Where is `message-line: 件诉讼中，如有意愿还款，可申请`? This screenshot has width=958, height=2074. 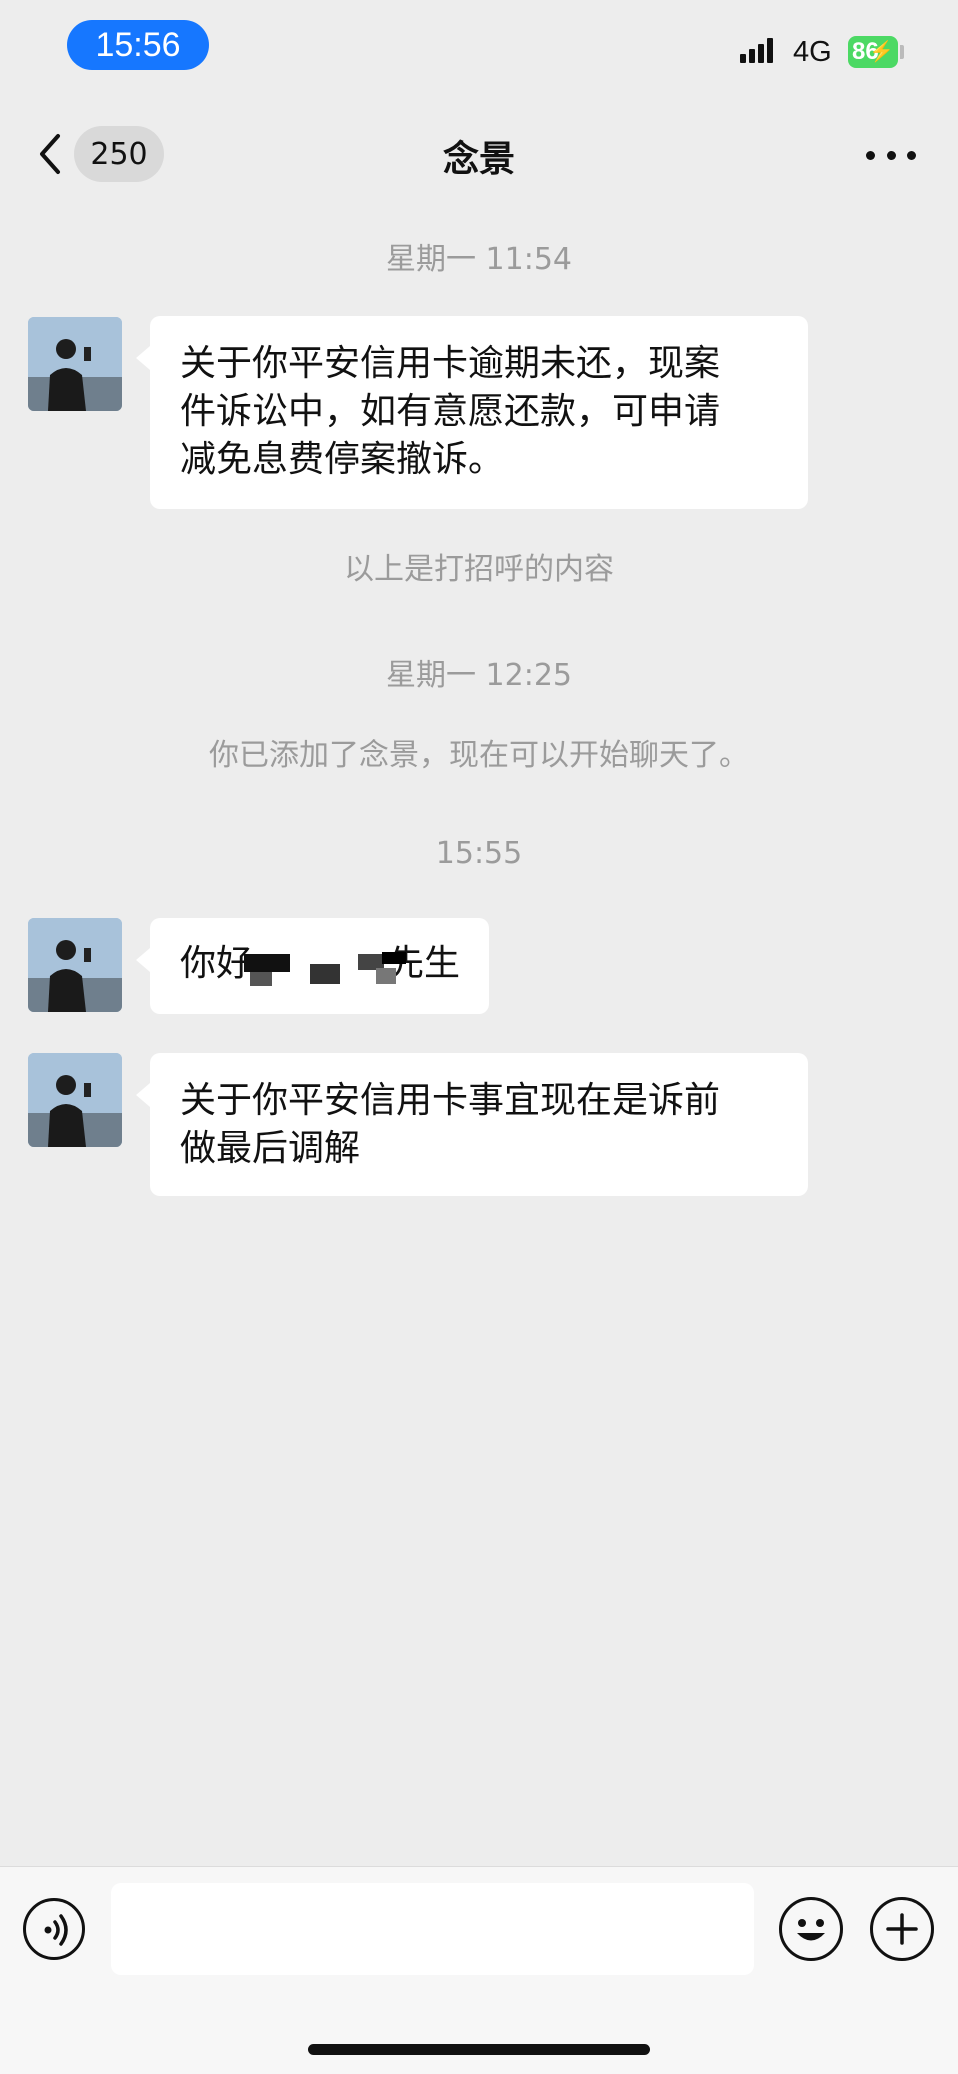
message-line: 件诉讼中，如有意愿还款，可申请 is located at coordinates (450, 411).